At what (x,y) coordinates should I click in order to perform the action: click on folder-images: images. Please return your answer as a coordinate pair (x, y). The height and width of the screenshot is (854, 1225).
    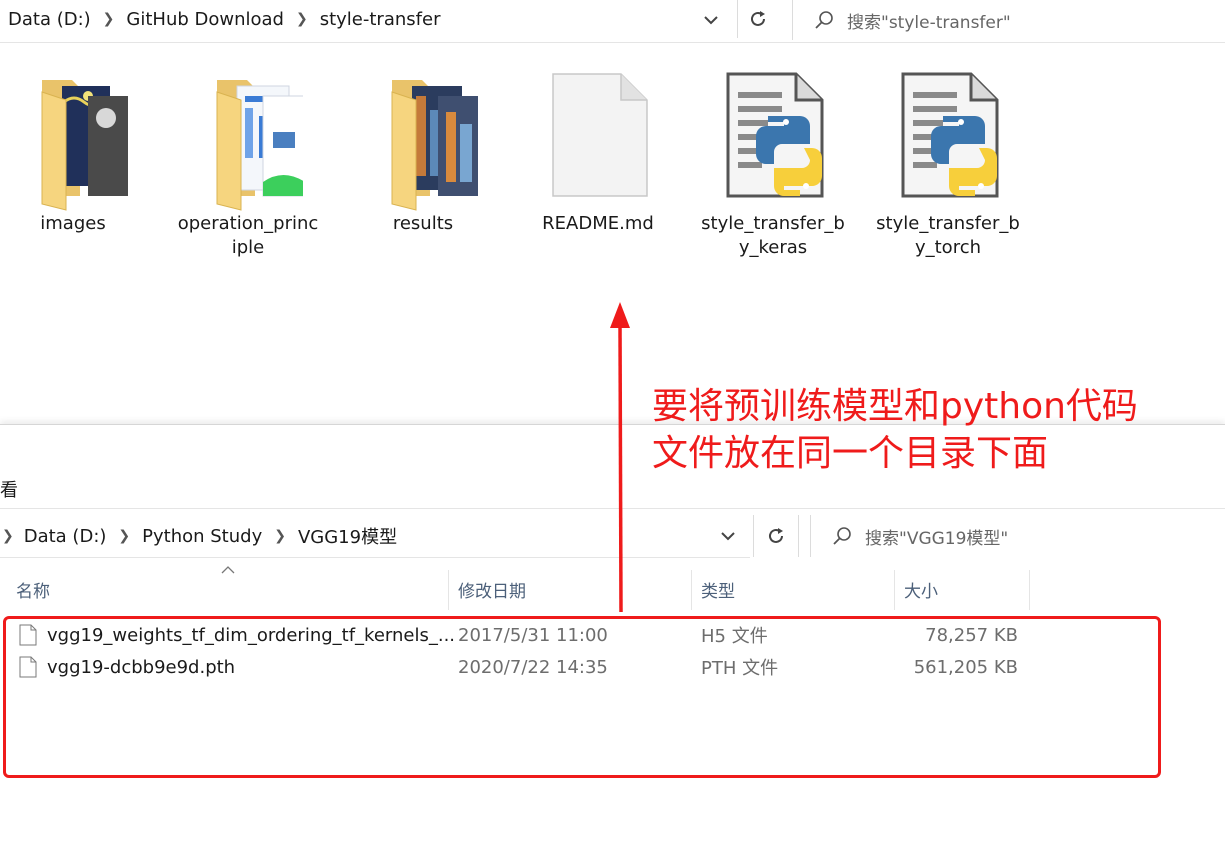
    Looking at the image, I should click on (74, 154).